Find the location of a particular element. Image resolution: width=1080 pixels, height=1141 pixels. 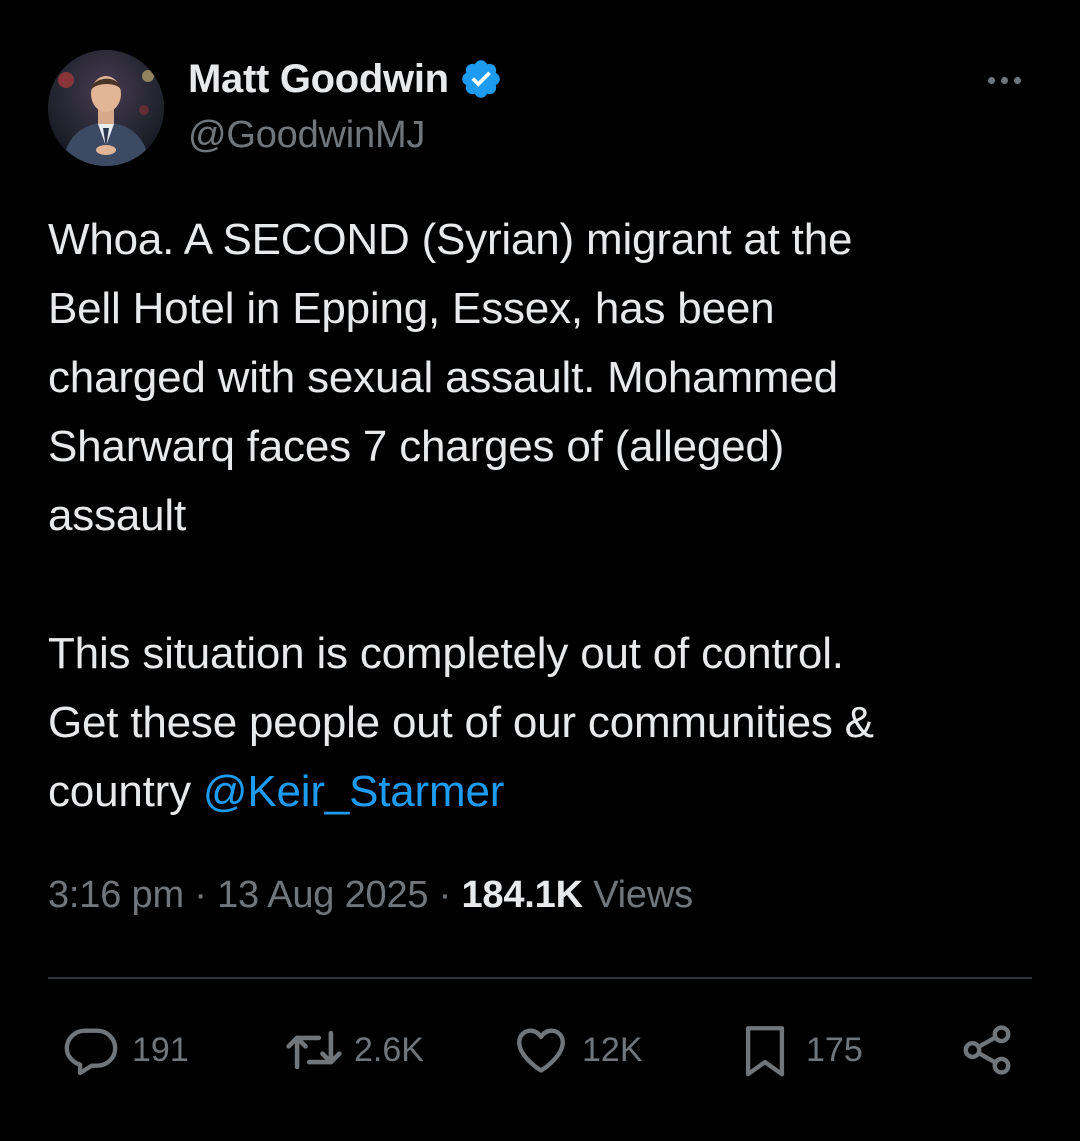

bookmark-icon is located at coordinates (765, 1051).